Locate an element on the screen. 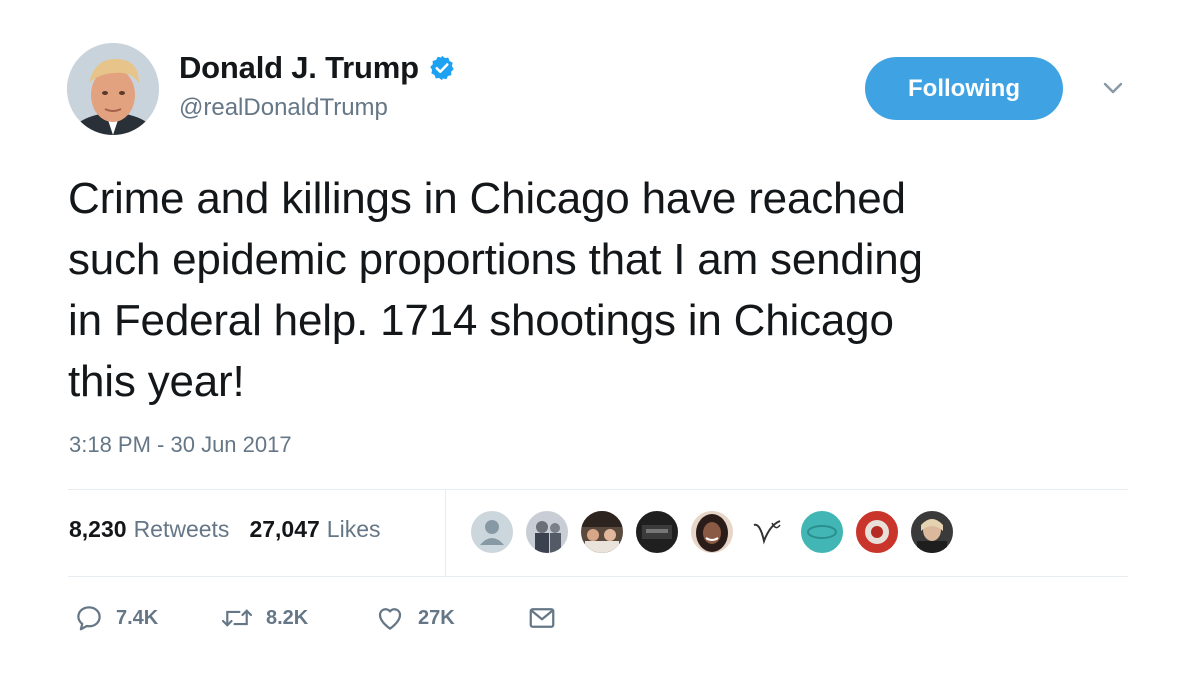  retweets-count: 8,230 is located at coordinates (98, 529).